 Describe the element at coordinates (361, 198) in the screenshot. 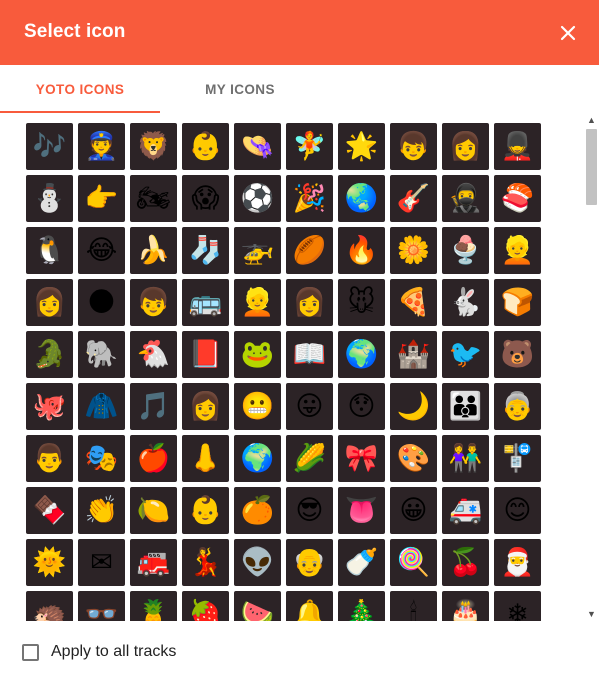

I see `icon-tile: 🌏` at that location.